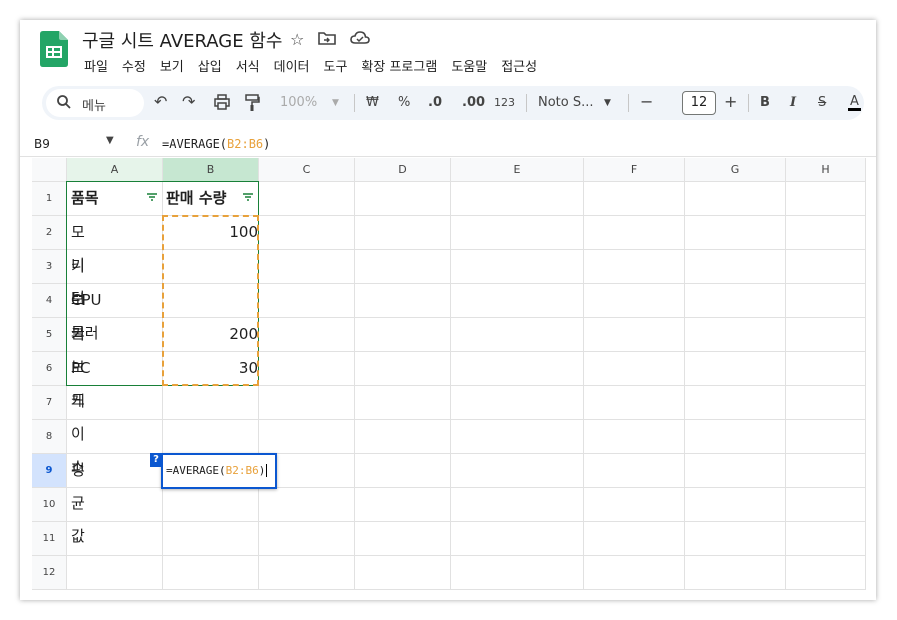 The height and width of the screenshot is (620, 897). What do you see at coordinates (49, 199) in the screenshot?
I see `row-header-1: 1` at bounding box center [49, 199].